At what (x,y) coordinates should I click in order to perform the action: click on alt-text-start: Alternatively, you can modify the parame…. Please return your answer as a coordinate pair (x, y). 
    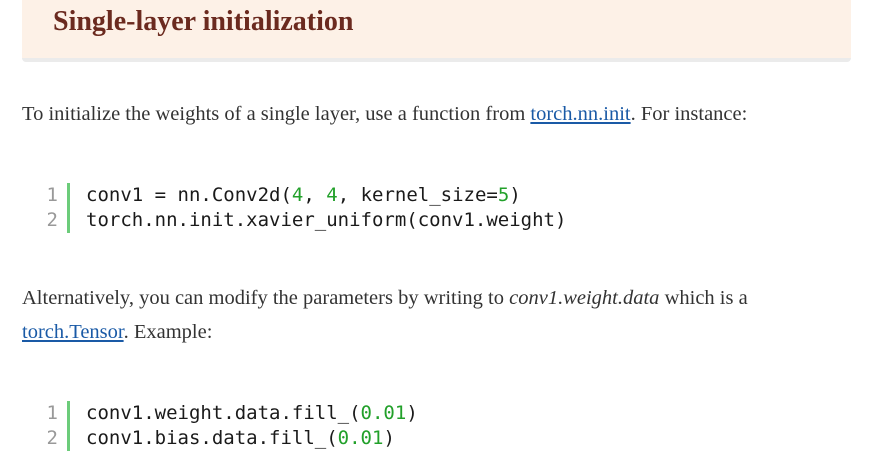
    Looking at the image, I should click on (266, 298).